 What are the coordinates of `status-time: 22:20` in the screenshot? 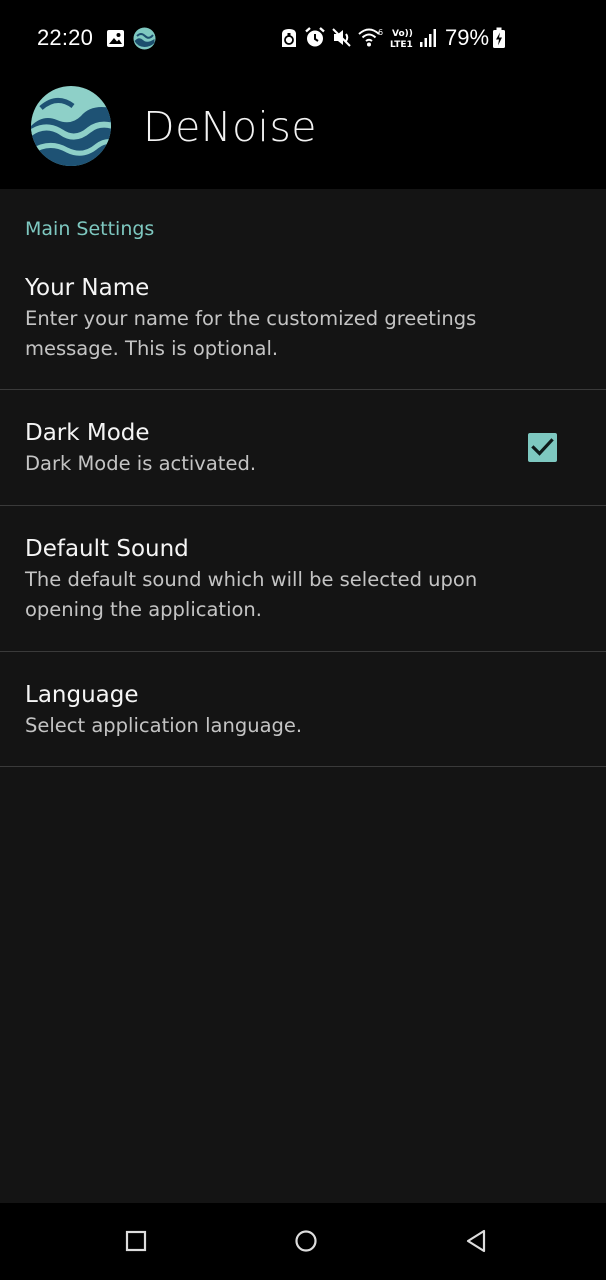 It's located at (65, 37).